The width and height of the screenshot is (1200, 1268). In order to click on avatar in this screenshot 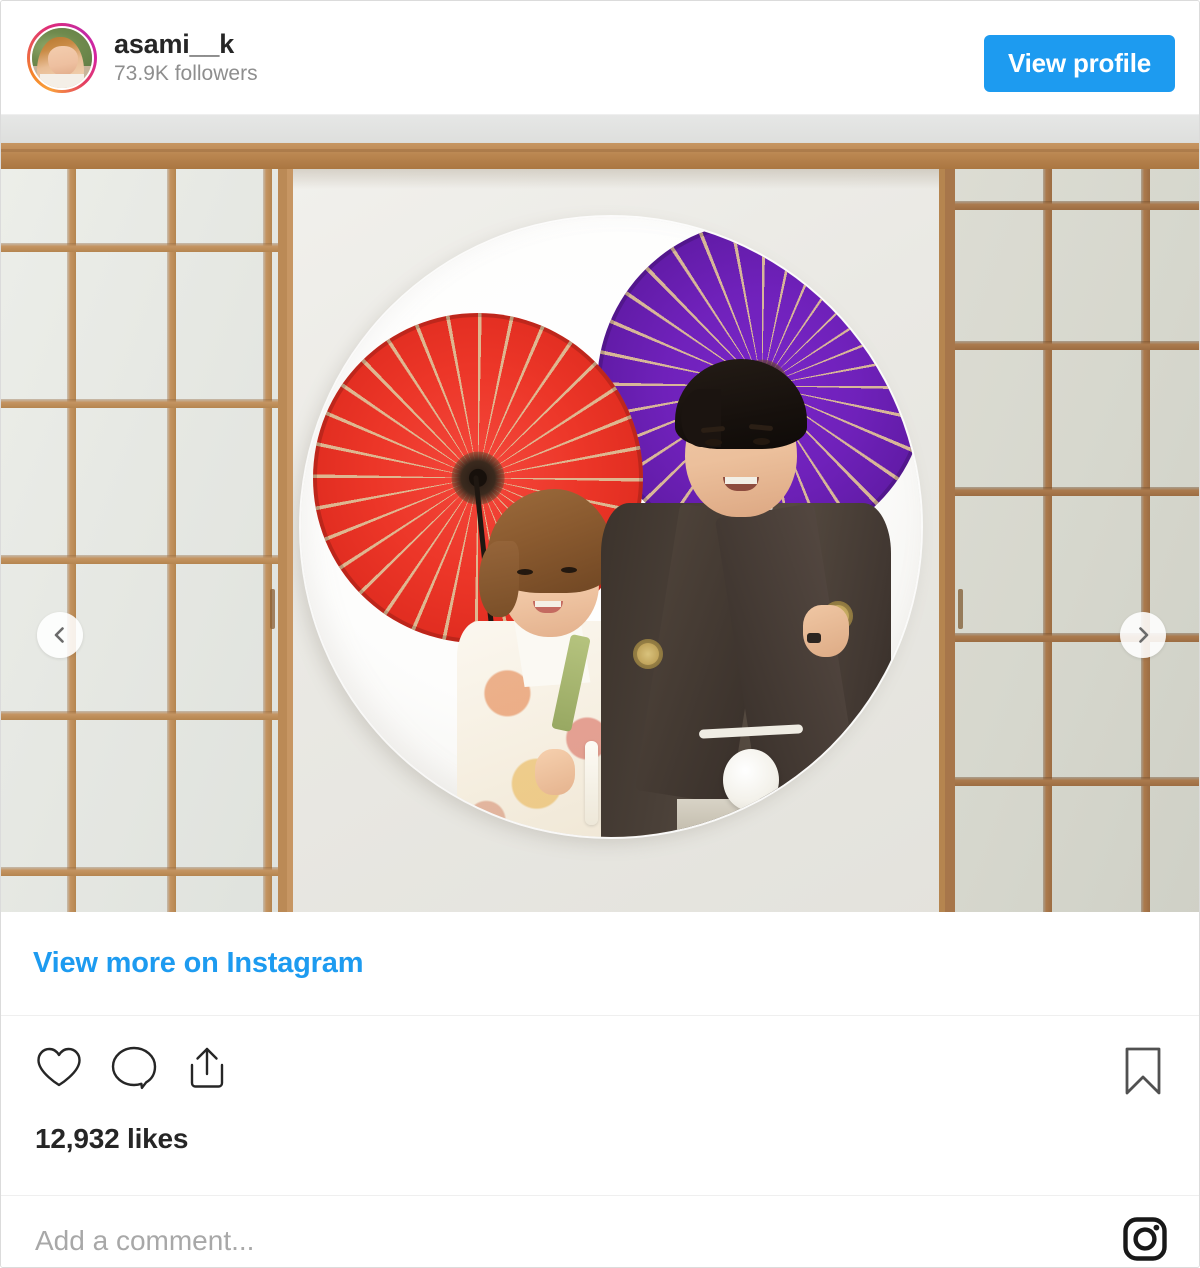, I will do `click(62, 57)`.